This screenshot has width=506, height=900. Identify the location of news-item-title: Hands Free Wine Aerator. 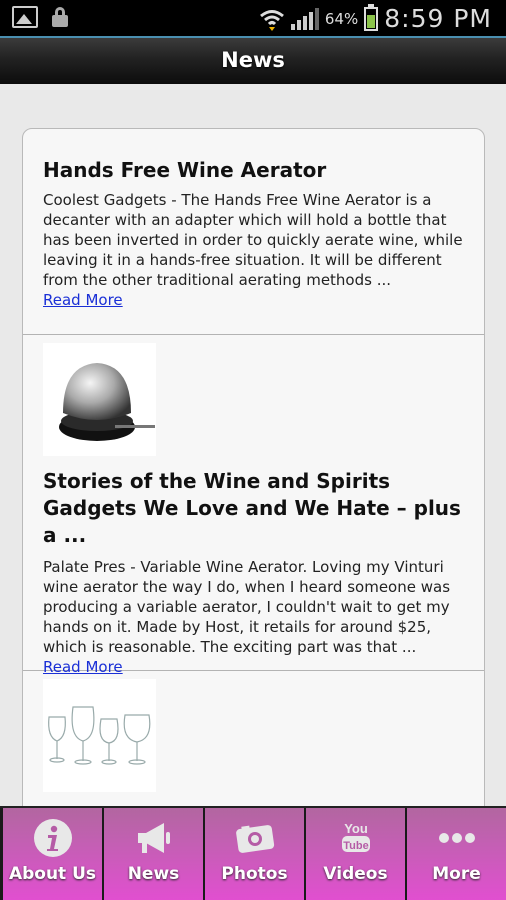
(253, 170).